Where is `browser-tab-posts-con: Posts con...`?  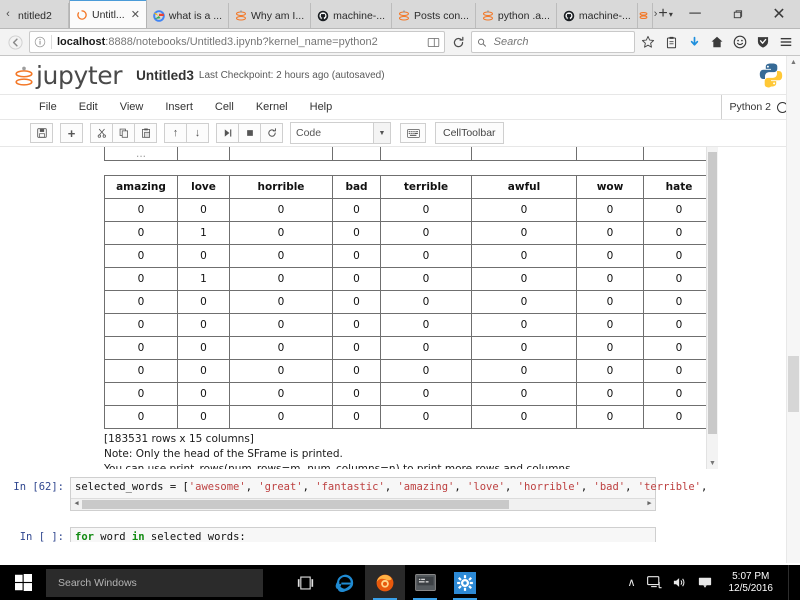
browser-tab-posts-con: Posts con... is located at coordinates (434, 15).